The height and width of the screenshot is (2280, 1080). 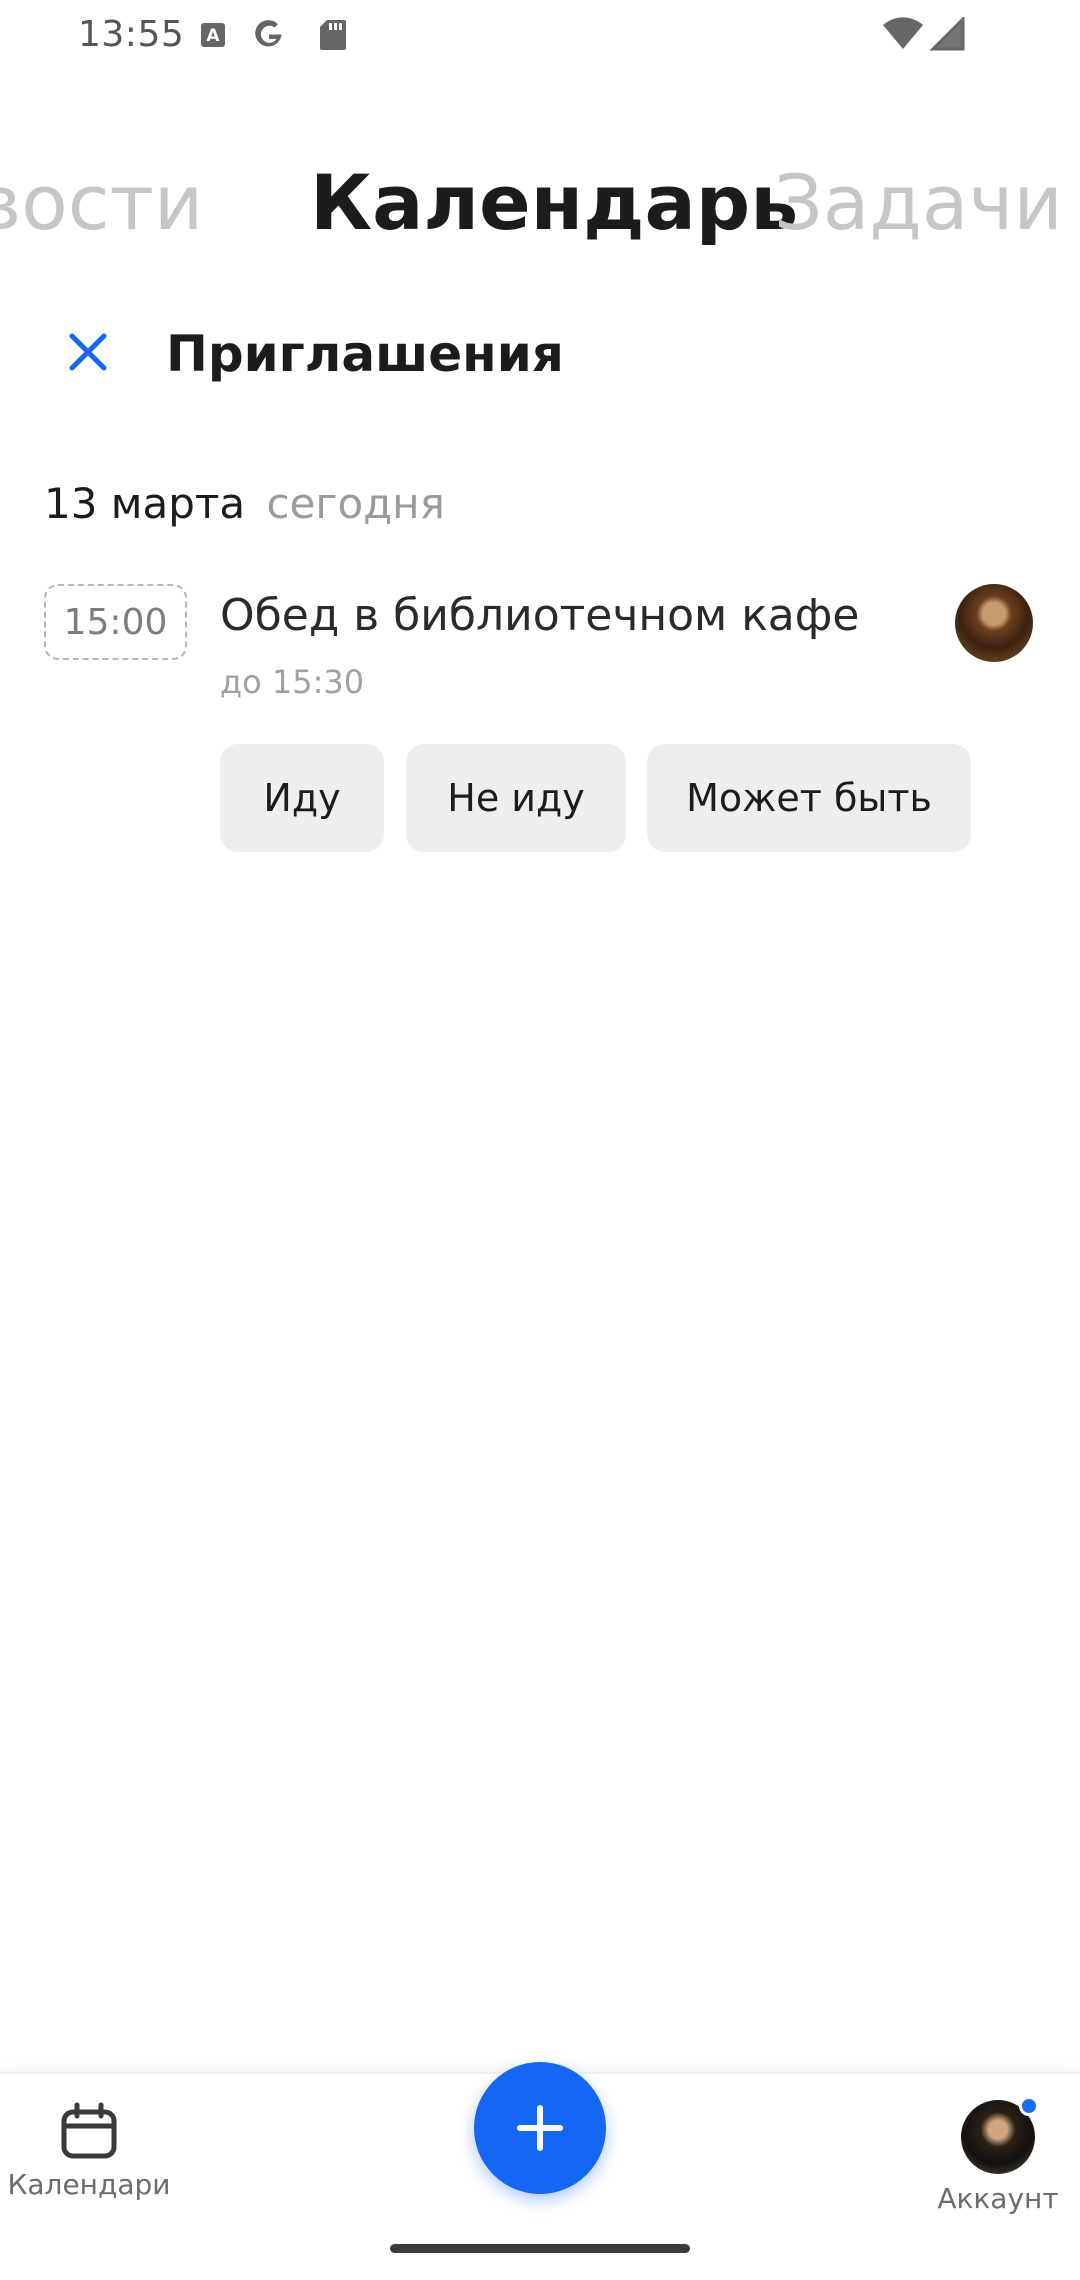 I want to click on calendar-icon, so click(x=89, y=2130).